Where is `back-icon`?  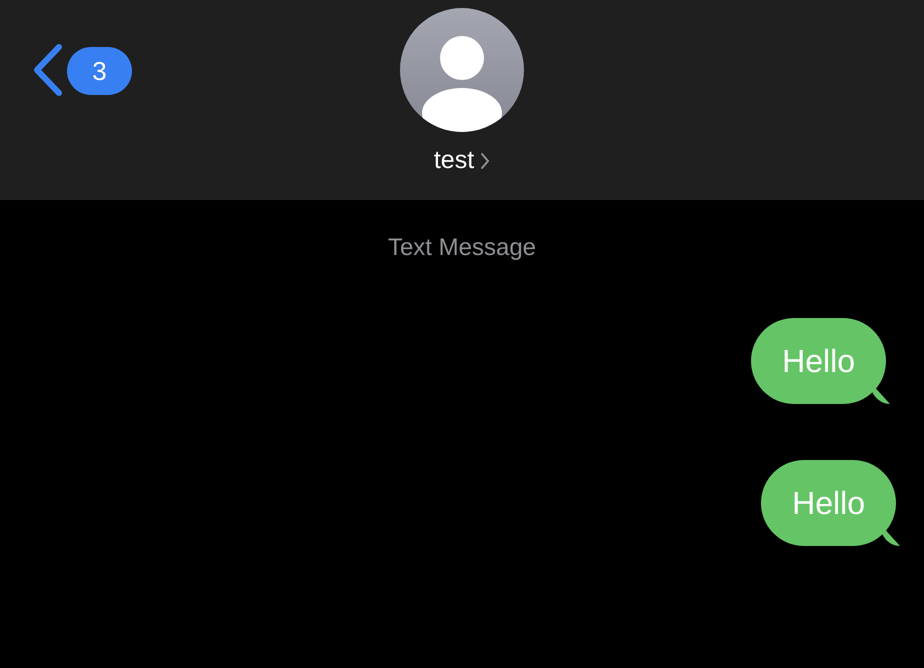 back-icon is located at coordinates (47, 70).